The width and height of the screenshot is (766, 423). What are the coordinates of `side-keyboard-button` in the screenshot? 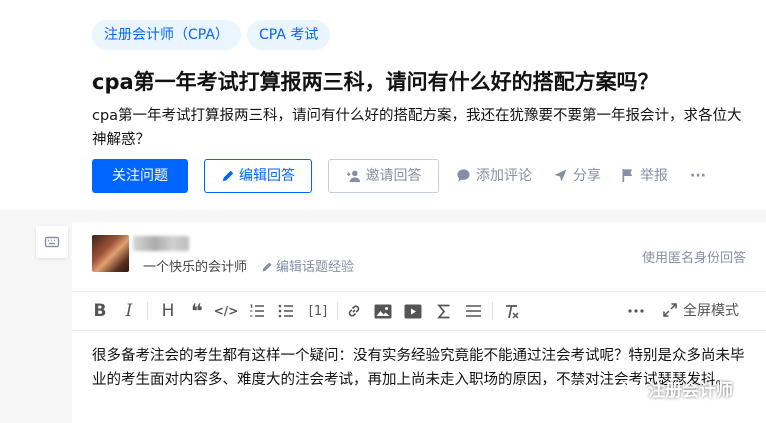 It's located at (52, 242).